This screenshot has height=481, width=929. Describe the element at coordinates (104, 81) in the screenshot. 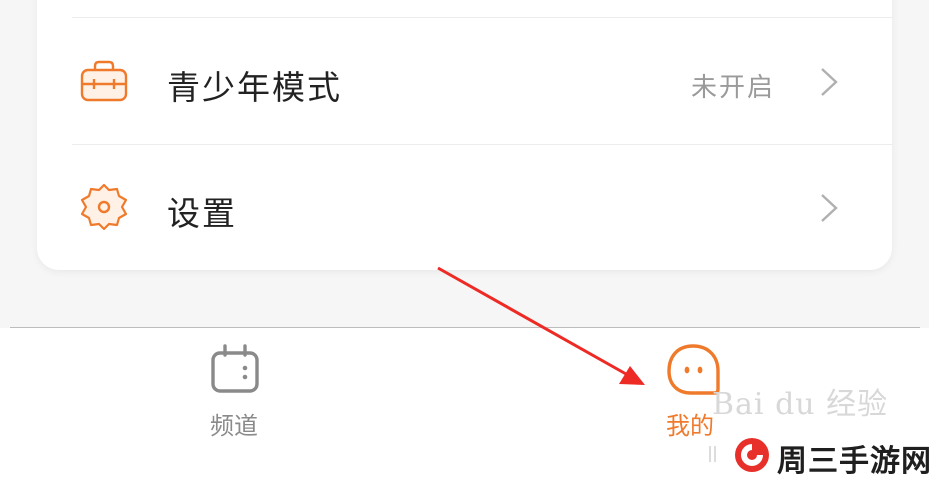

I see `briefcase-icon` at that location.